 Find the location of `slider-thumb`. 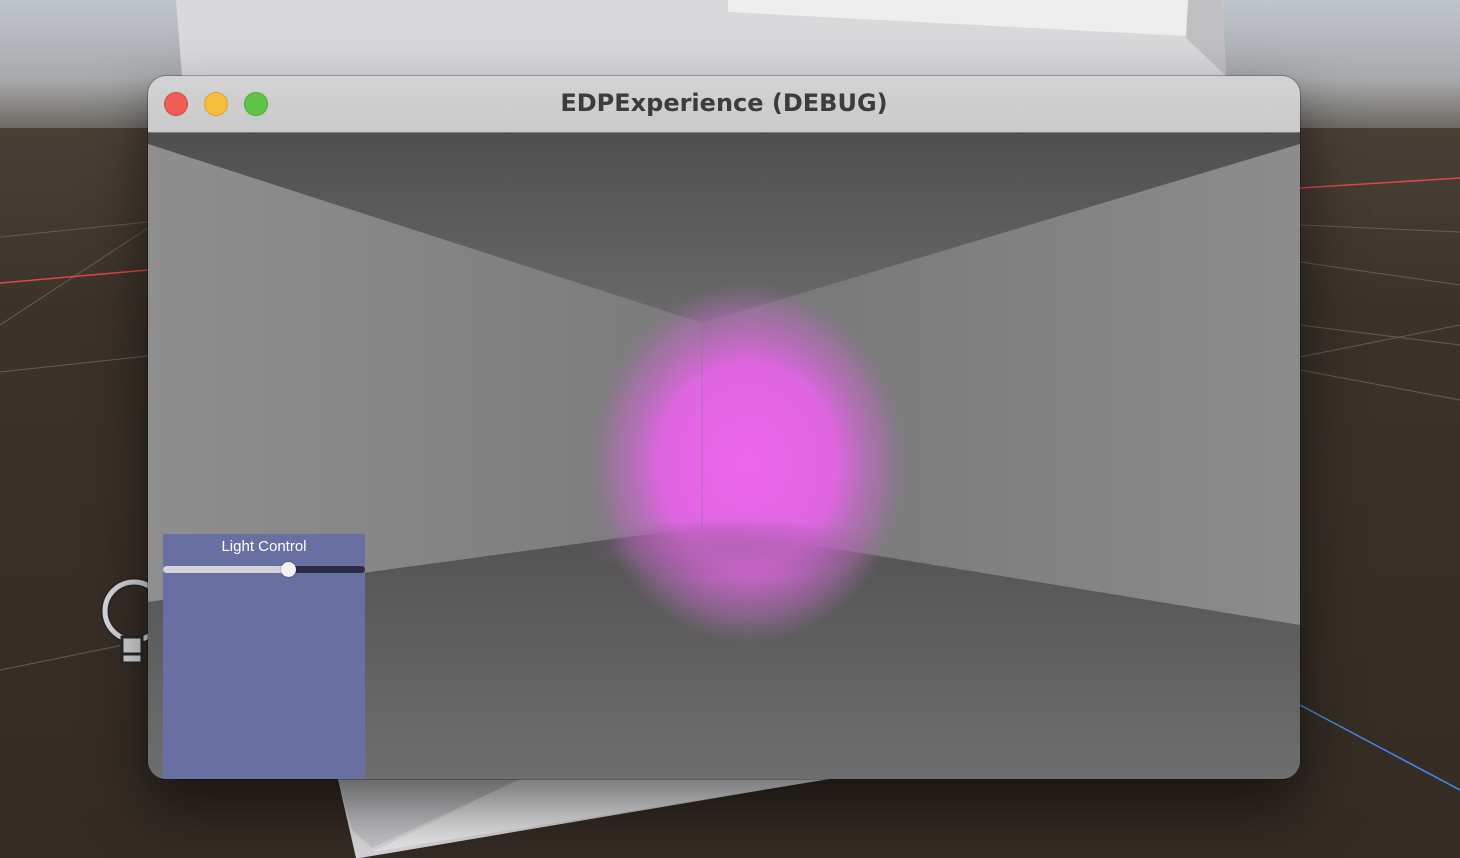

slider-thumb is located at coordinates (289, 569).